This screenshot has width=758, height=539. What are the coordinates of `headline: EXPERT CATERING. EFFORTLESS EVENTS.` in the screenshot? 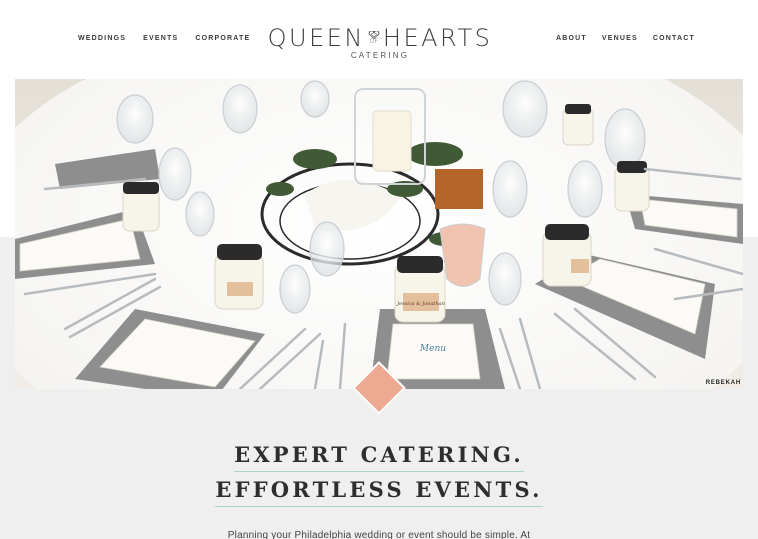 It's located at (379, 477).